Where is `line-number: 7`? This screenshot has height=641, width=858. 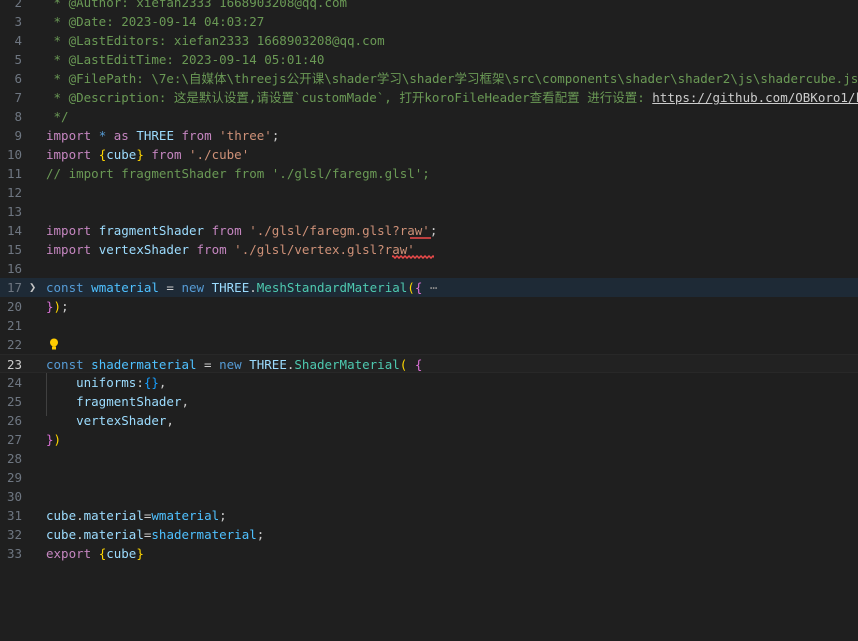
line-number: 7 is located at coordinates (18, 97).